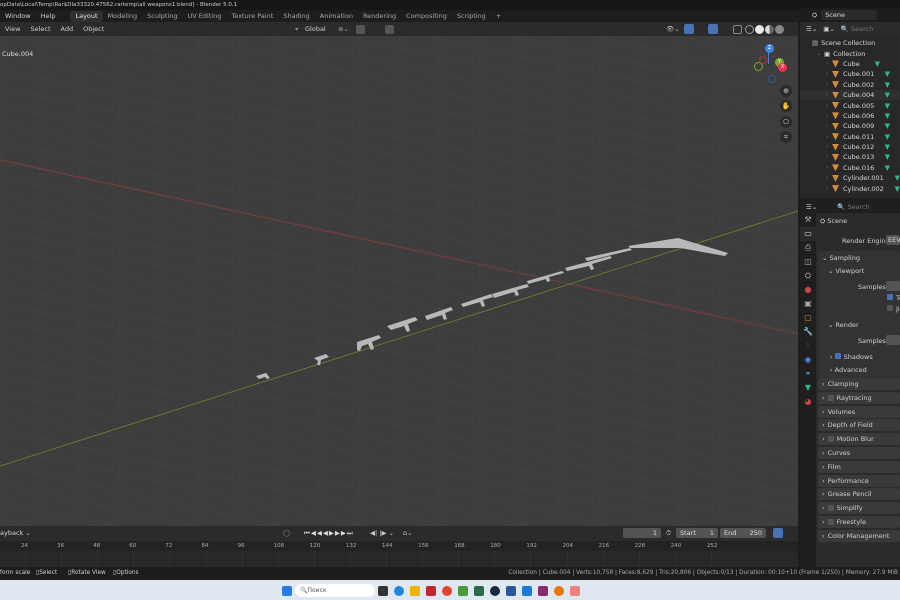  Describe the element at coordinates (808, 248) in the screenshot. I see `output-tab: ⎙` at that location.